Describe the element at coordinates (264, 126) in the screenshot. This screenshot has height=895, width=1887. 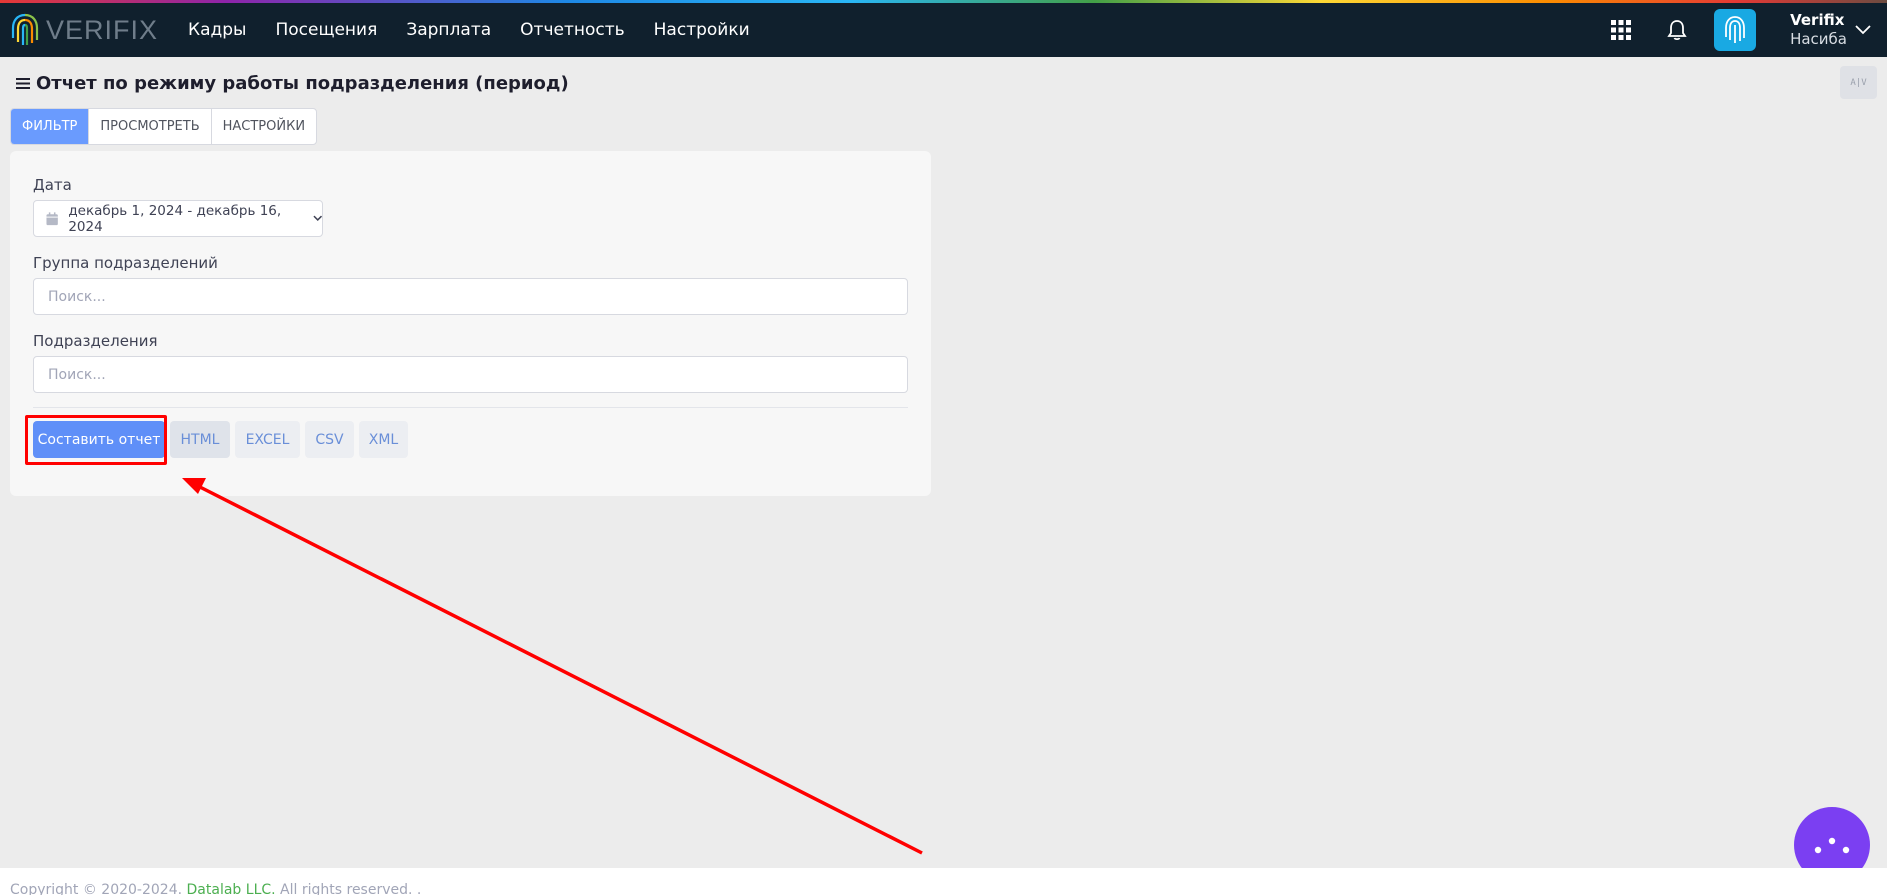
I see `tab-settings: НАСТРОЙКИ` at that location.